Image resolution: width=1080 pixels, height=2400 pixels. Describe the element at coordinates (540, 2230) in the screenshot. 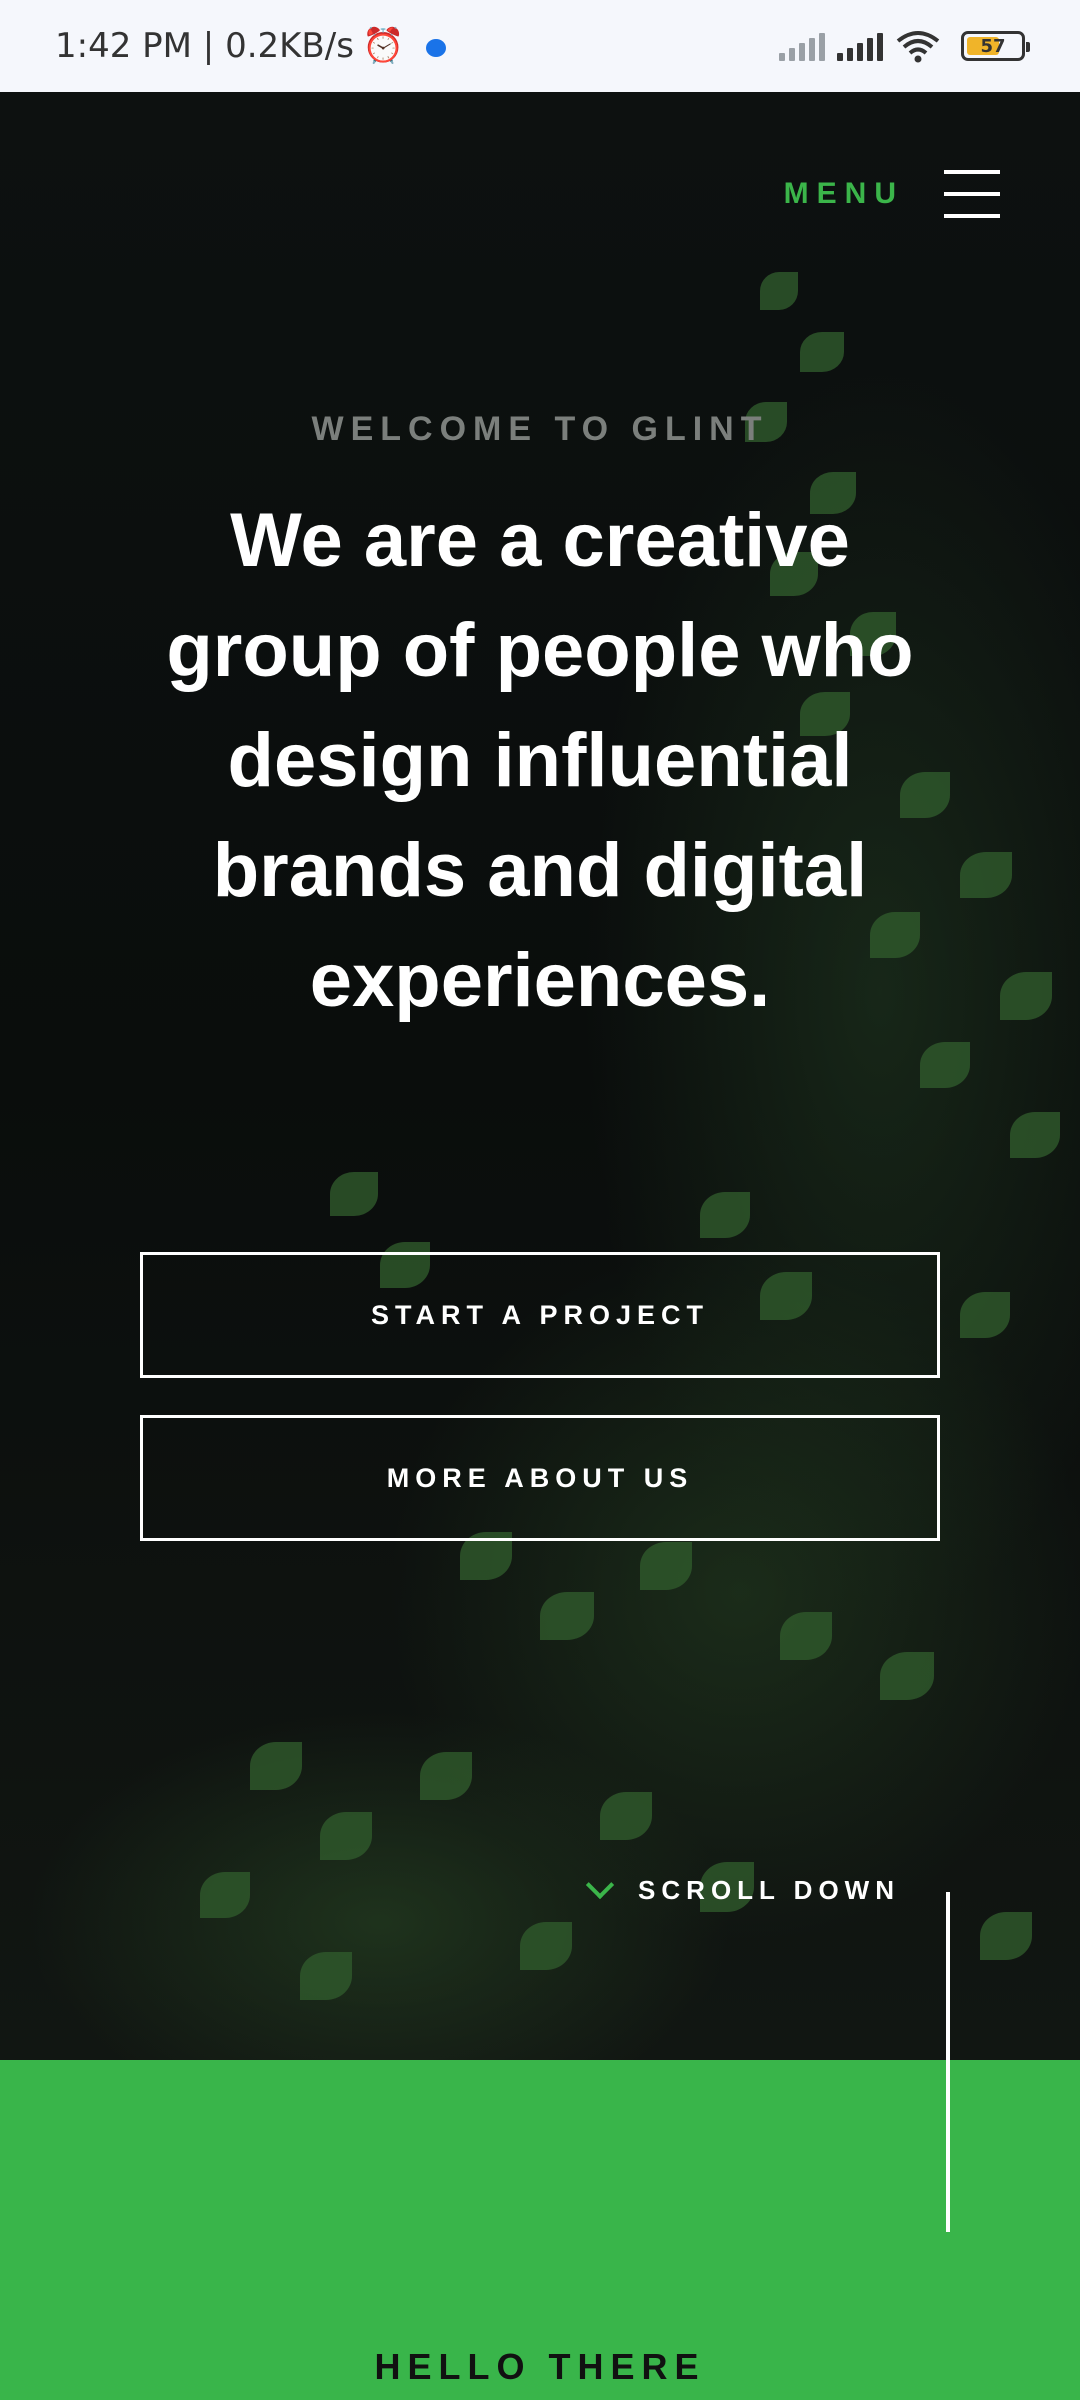

I see `about-section: HELLO THERE` at that location.